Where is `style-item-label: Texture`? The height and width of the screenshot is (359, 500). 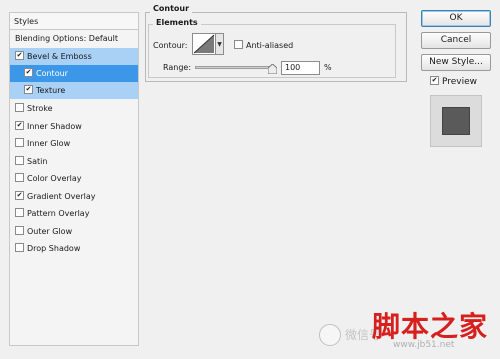
style-item-label: Texture is located at coordinates (51, 90).